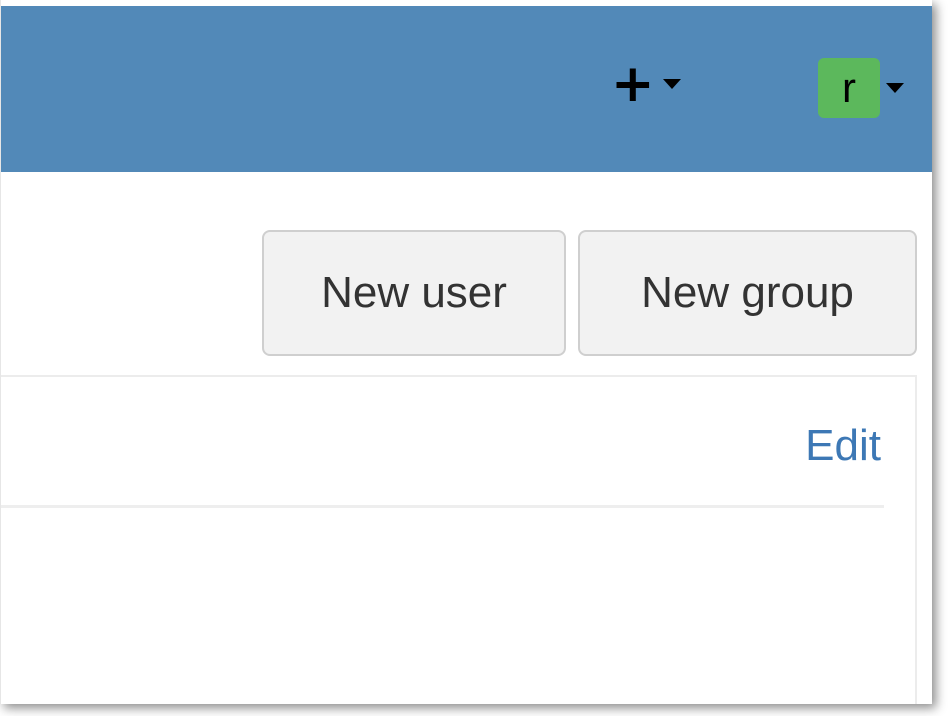  Describe the element at coordinates (843, 446) in the screenshot. I see `edit-link: Edit` at that location.